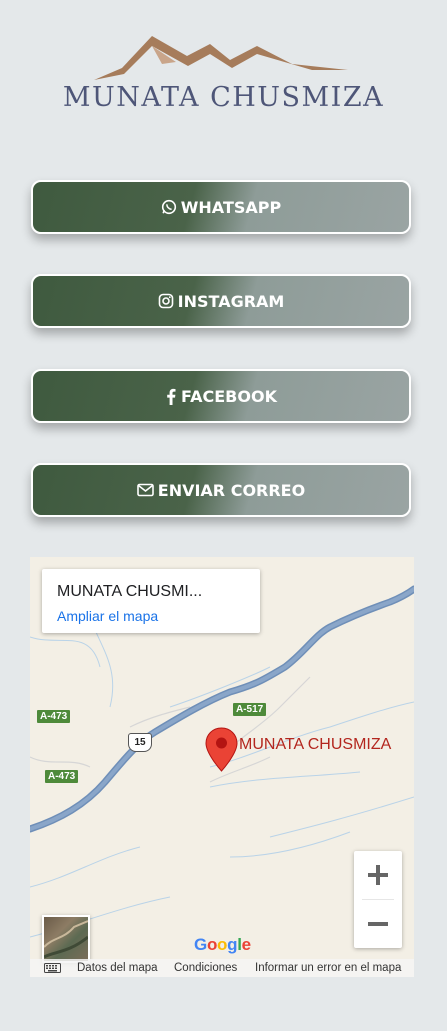 This screenshot has width=447, height=1031. Describe the element at coordinates (171, 396) in the screenshot. I see `facebook-icon` at that location.